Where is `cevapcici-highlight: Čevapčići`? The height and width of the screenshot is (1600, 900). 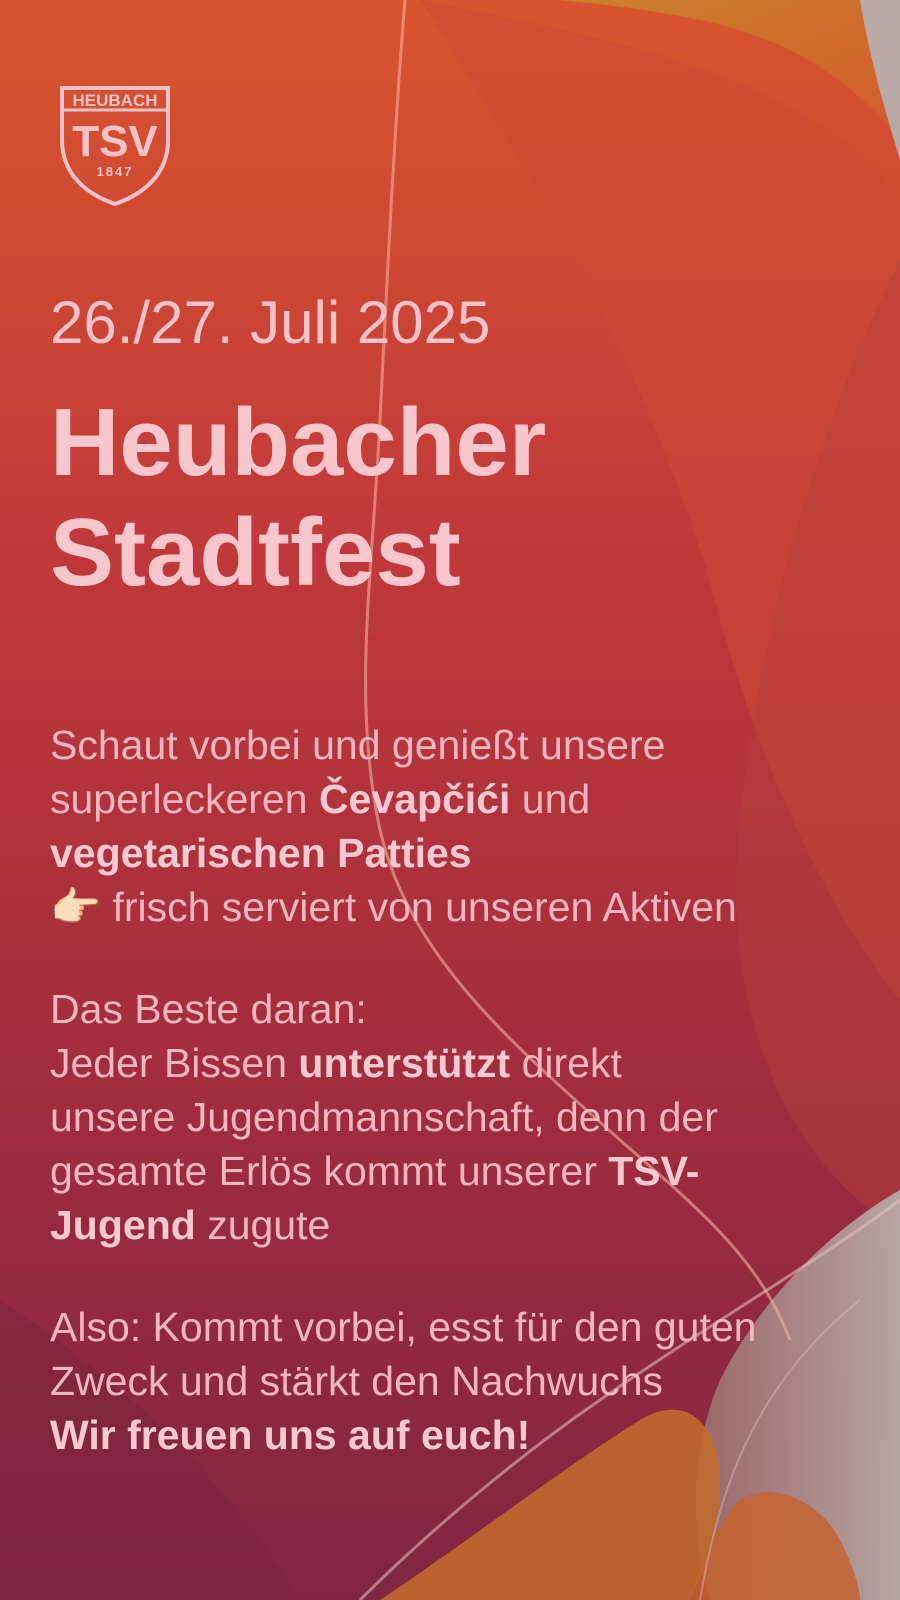
cevapcici-highlight: Čevapčići is located at coordinates (414, 799).